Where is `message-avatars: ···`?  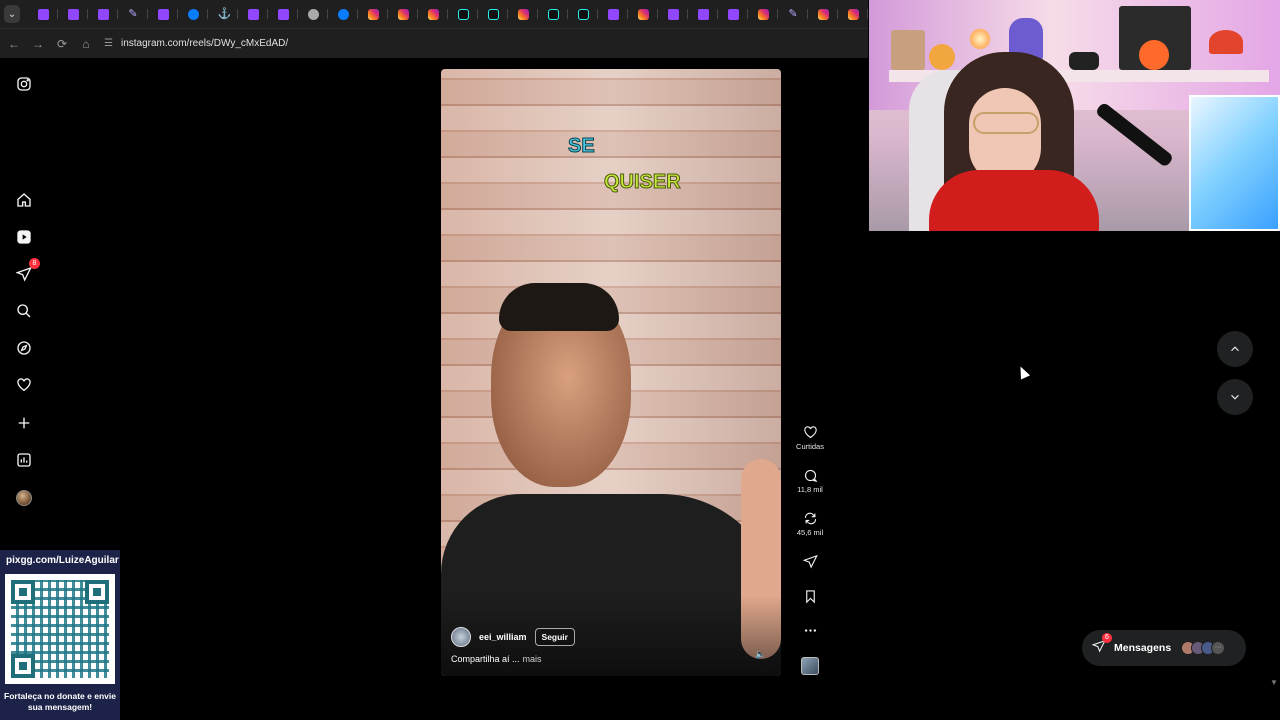
message-avatars: ··· is located at coordinates (1203, 648).